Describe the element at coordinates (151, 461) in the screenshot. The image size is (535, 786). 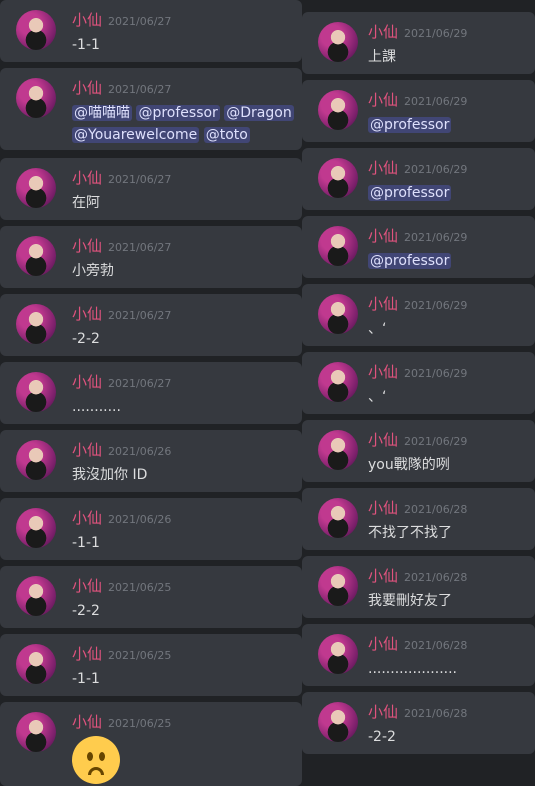
I see `message: 小仙 2021/06/26 我沒加你 ID` at that location.